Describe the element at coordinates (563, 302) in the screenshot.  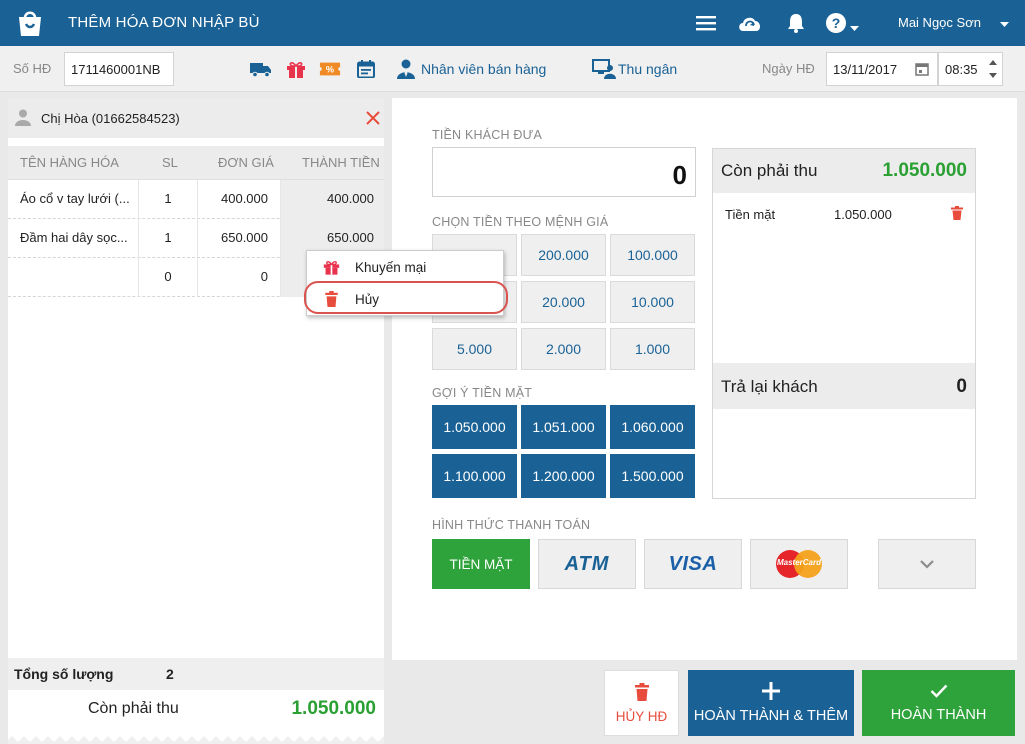
I see `denomination-button: 20.000` at that location.